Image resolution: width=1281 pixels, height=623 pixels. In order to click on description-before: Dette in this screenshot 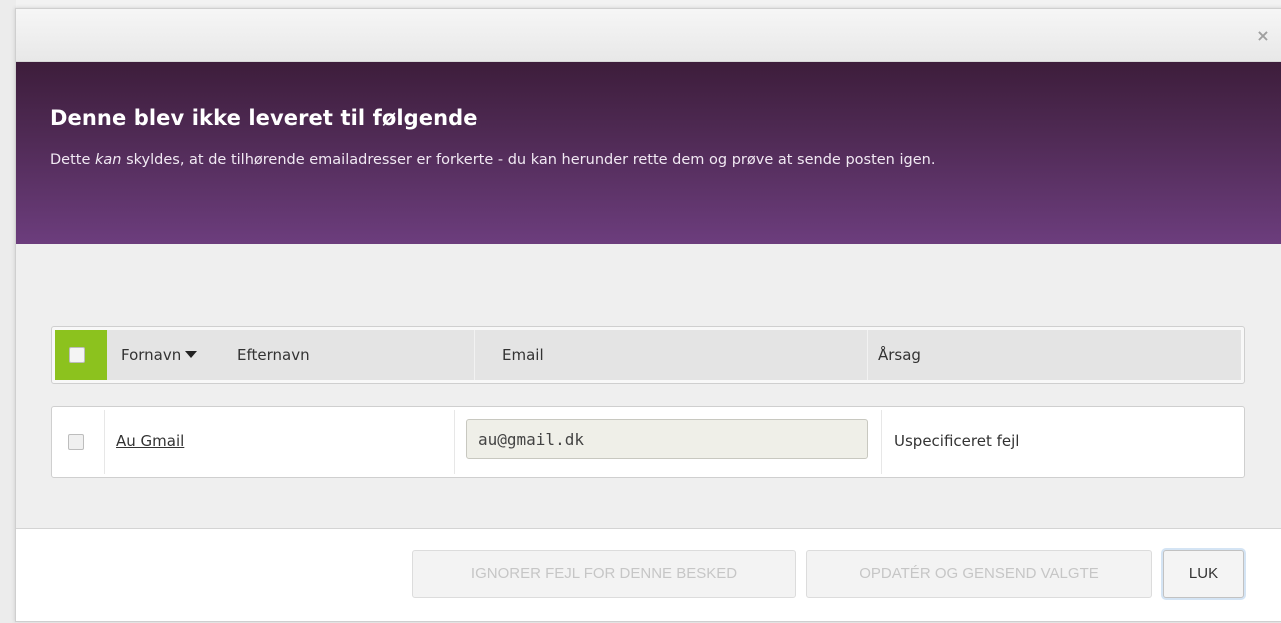, I will do `click(72, 160)`.